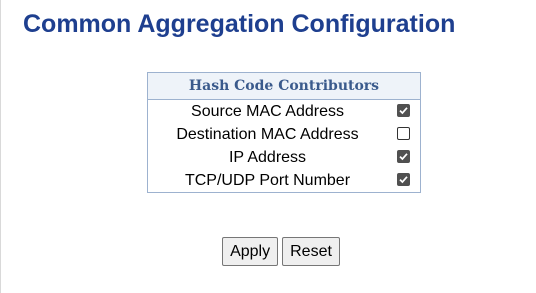 This screenshot has width=536, height=293. What do you see at coordinates (267, 180) in the screenshot?
I see `row-label-tcp-udp-port: TCP/UDP Port Number` at bounding box center [267, 180].